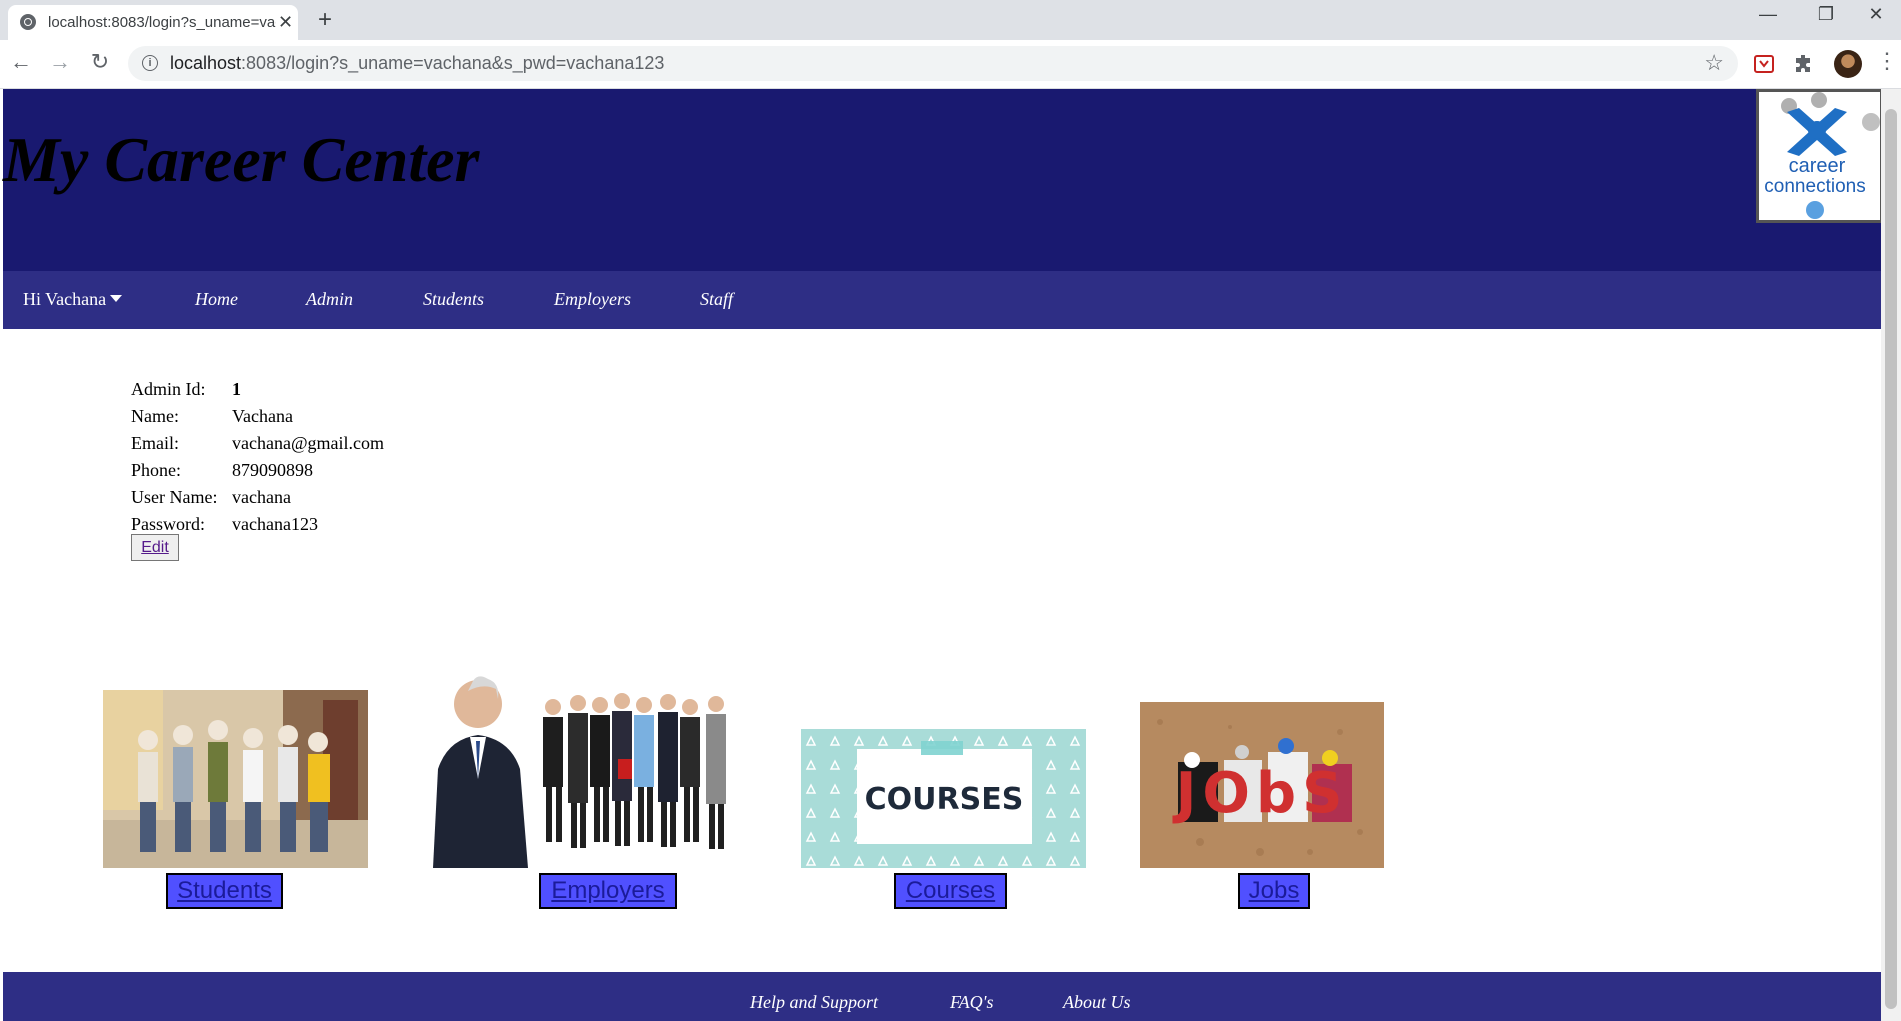 This screenshot has height=1021, width=1901. I want to click on footer-about: About Us, so click(1097, 1002).